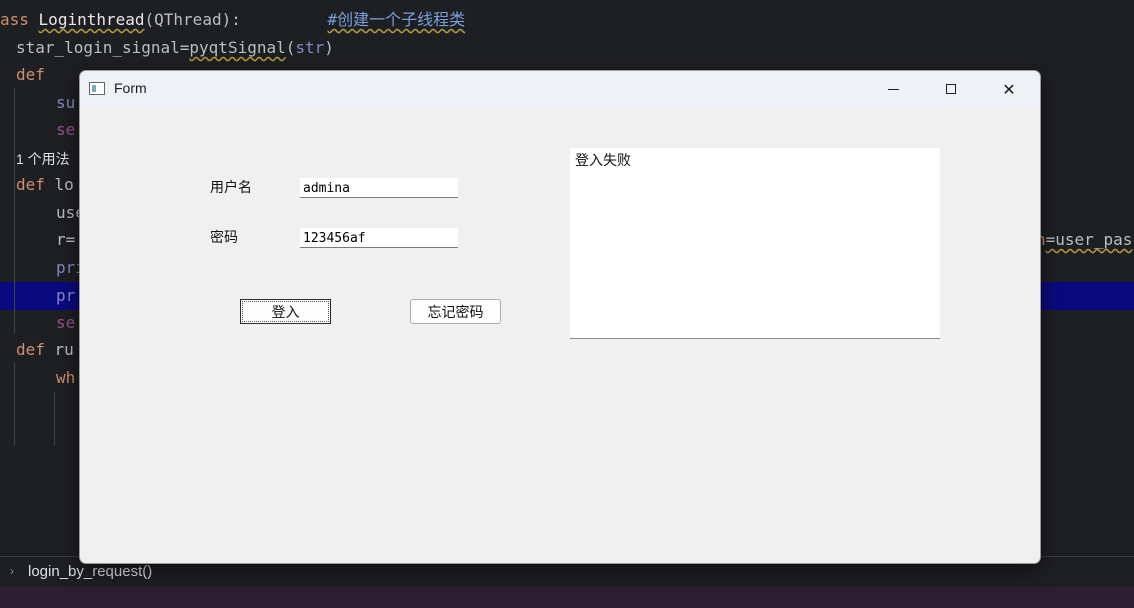 This screenshot has width=1134, height=608. Describe the element at coordinates (43, 159) in the screenshot. I see `usages-hint: 1 个用法` at that location.